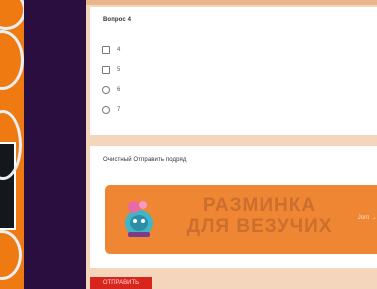  Describe the element at coordinates (119, 90) in the screenshot. I see `option-label: 6` at that location.